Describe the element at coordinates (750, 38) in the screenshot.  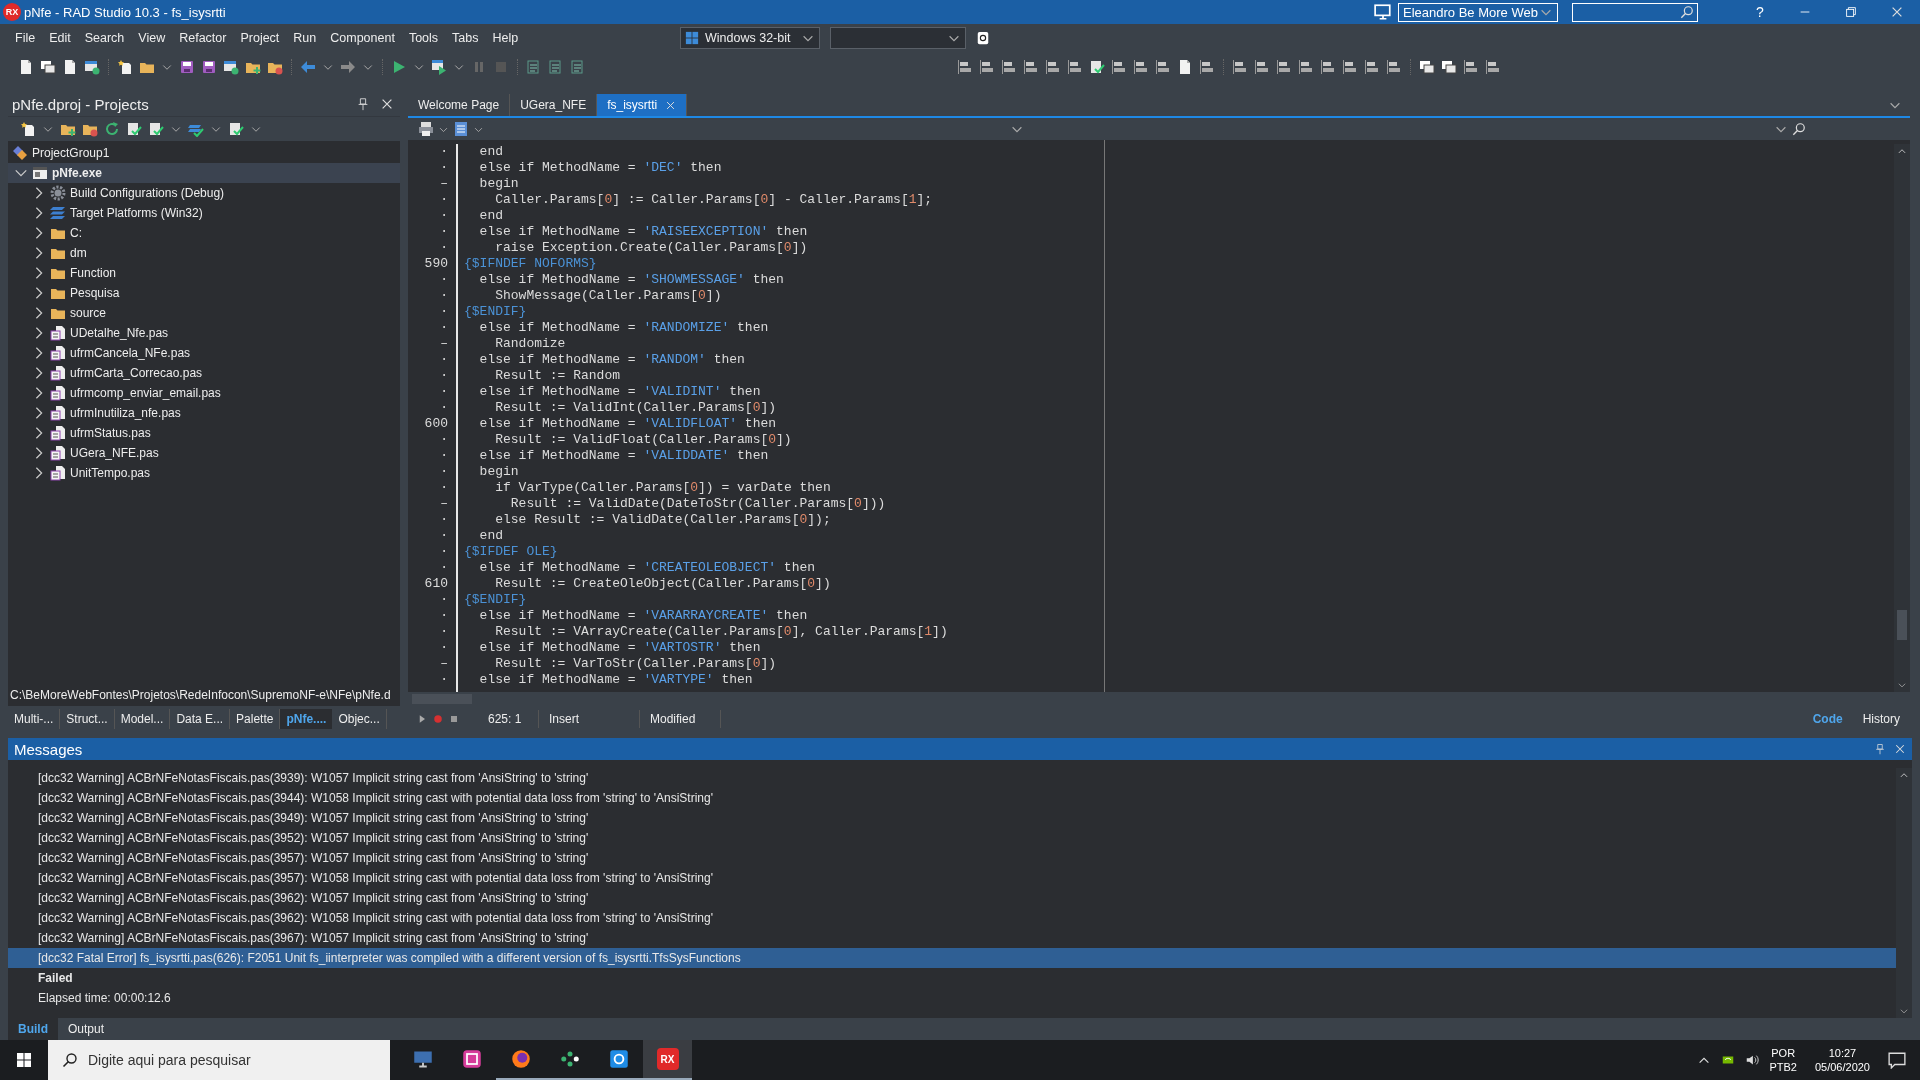
I see `platform-dropdown: Windows 32-bit` at that location.